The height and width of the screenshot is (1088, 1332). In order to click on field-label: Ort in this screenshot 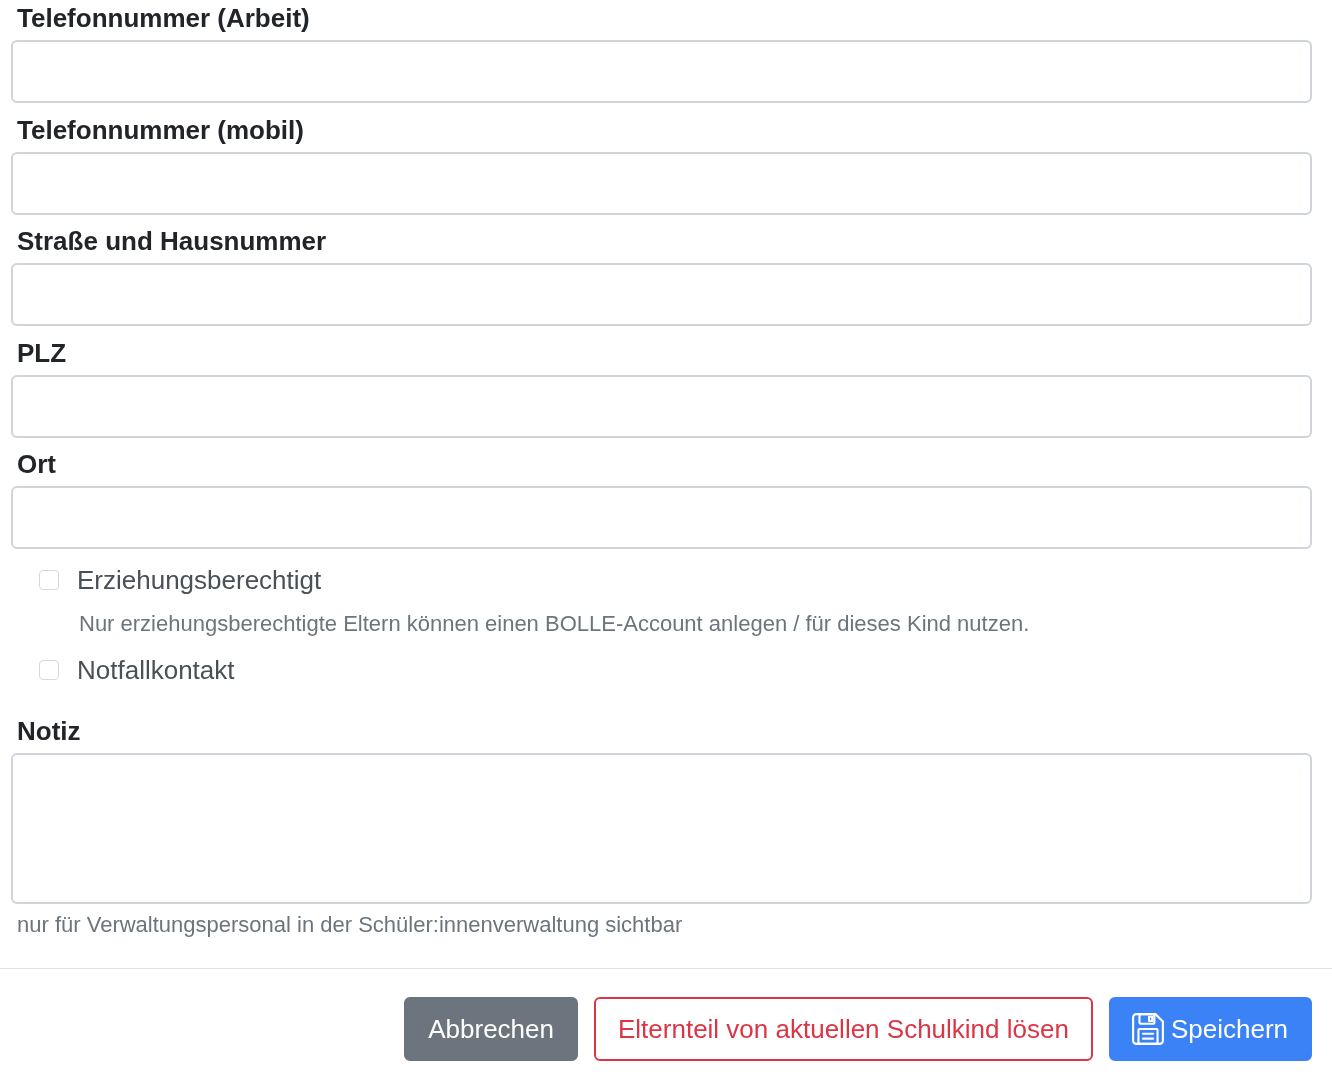, I will do `click(36, 464)`.